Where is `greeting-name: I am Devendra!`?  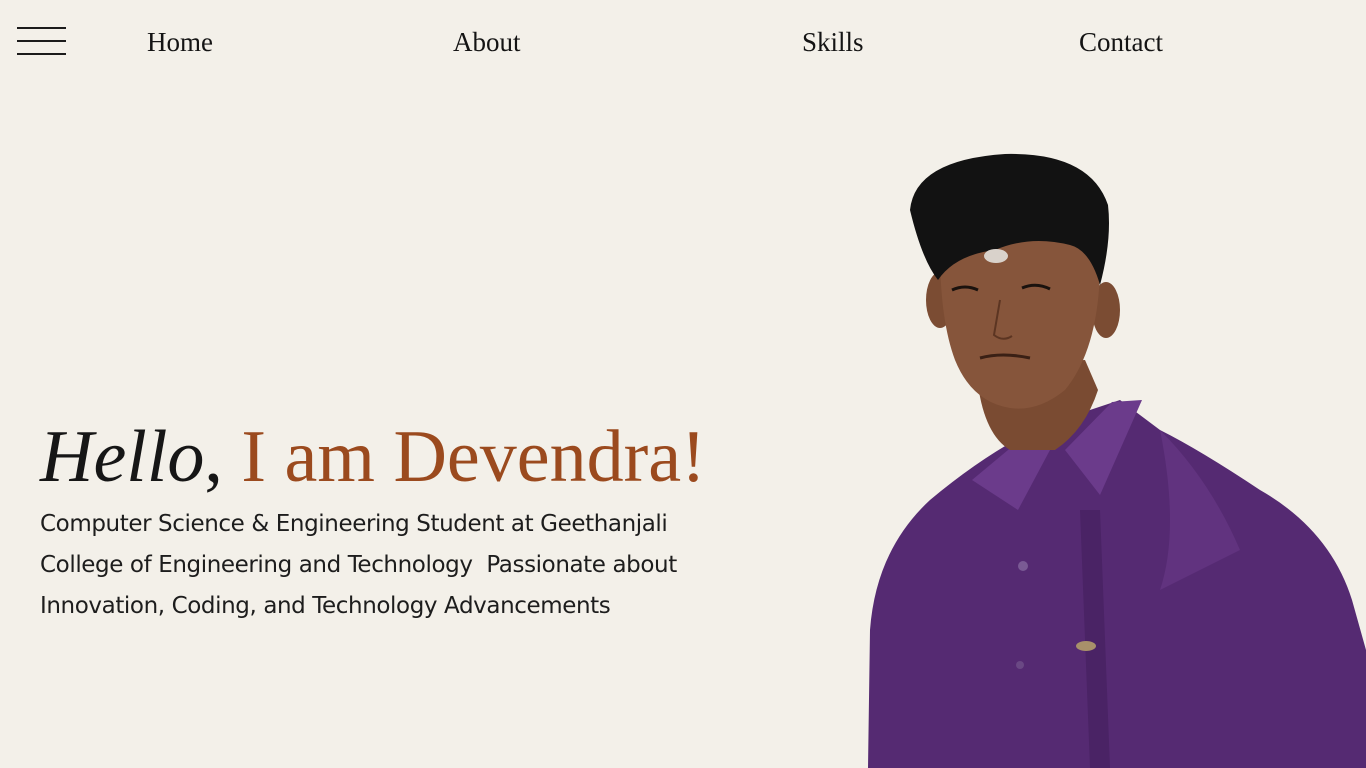 greeting-name: I am Devendra! is located at coordinates (473, 457).